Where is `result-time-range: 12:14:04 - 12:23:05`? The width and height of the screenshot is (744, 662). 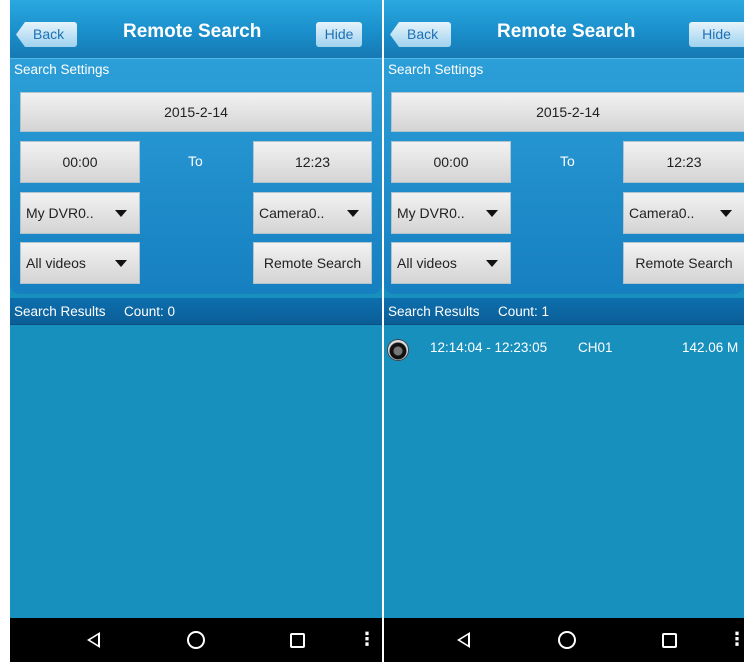
result-time-range: 12:14:04 - 12:23:05 is located at coordinates (489, 347).